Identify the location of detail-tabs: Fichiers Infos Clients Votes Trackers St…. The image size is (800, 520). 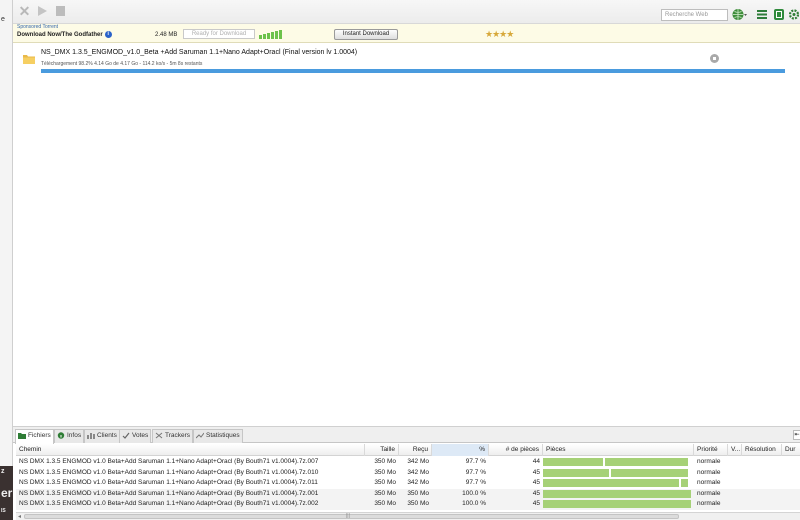
(406, 435).